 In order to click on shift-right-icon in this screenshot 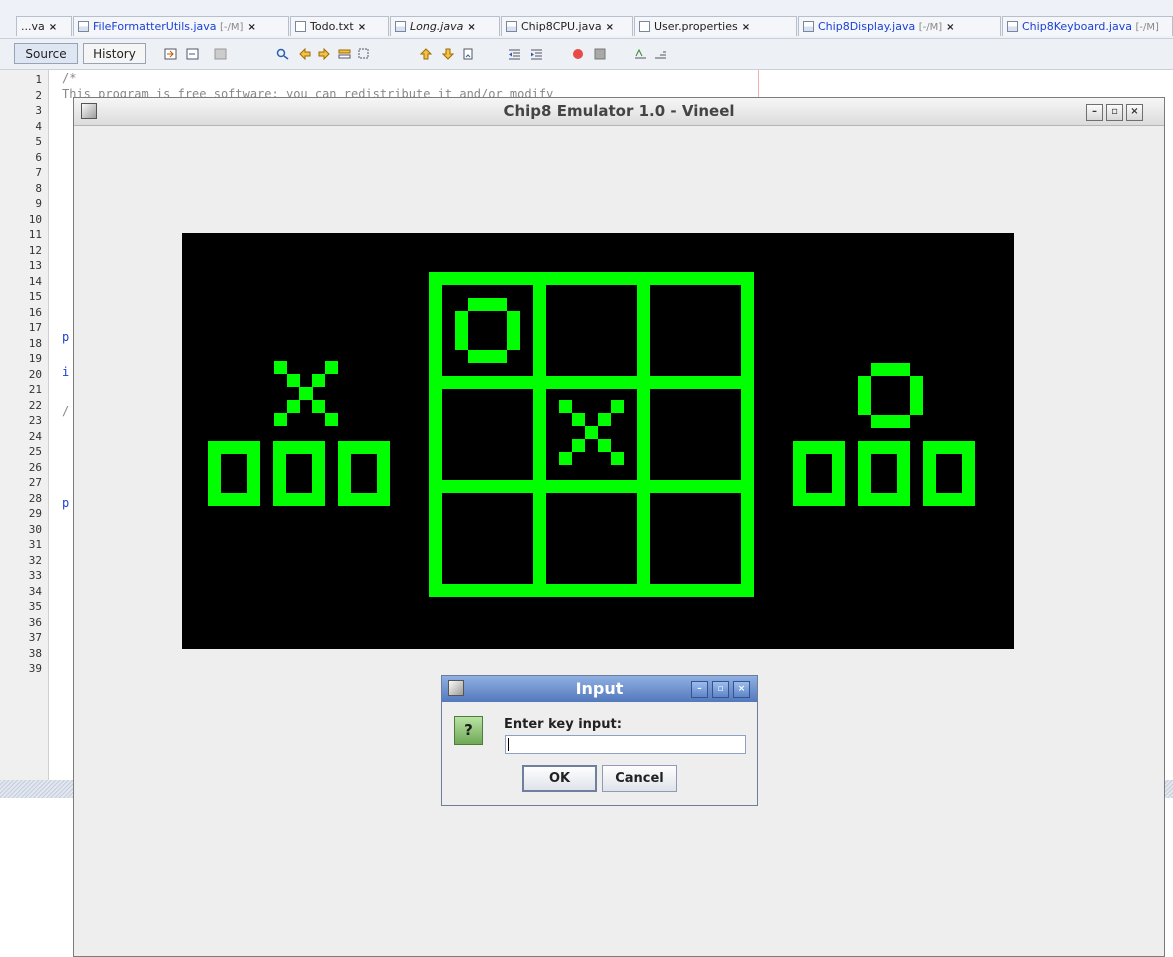, I will do `click(536, 54)`.